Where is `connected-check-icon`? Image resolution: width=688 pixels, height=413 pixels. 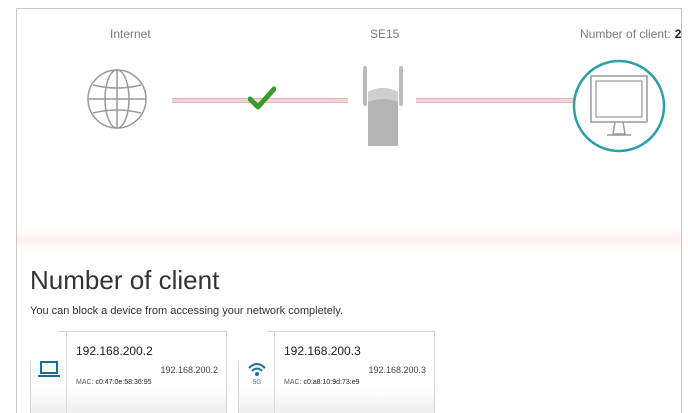 connected-check-icon is located at coordinates (262, 98).